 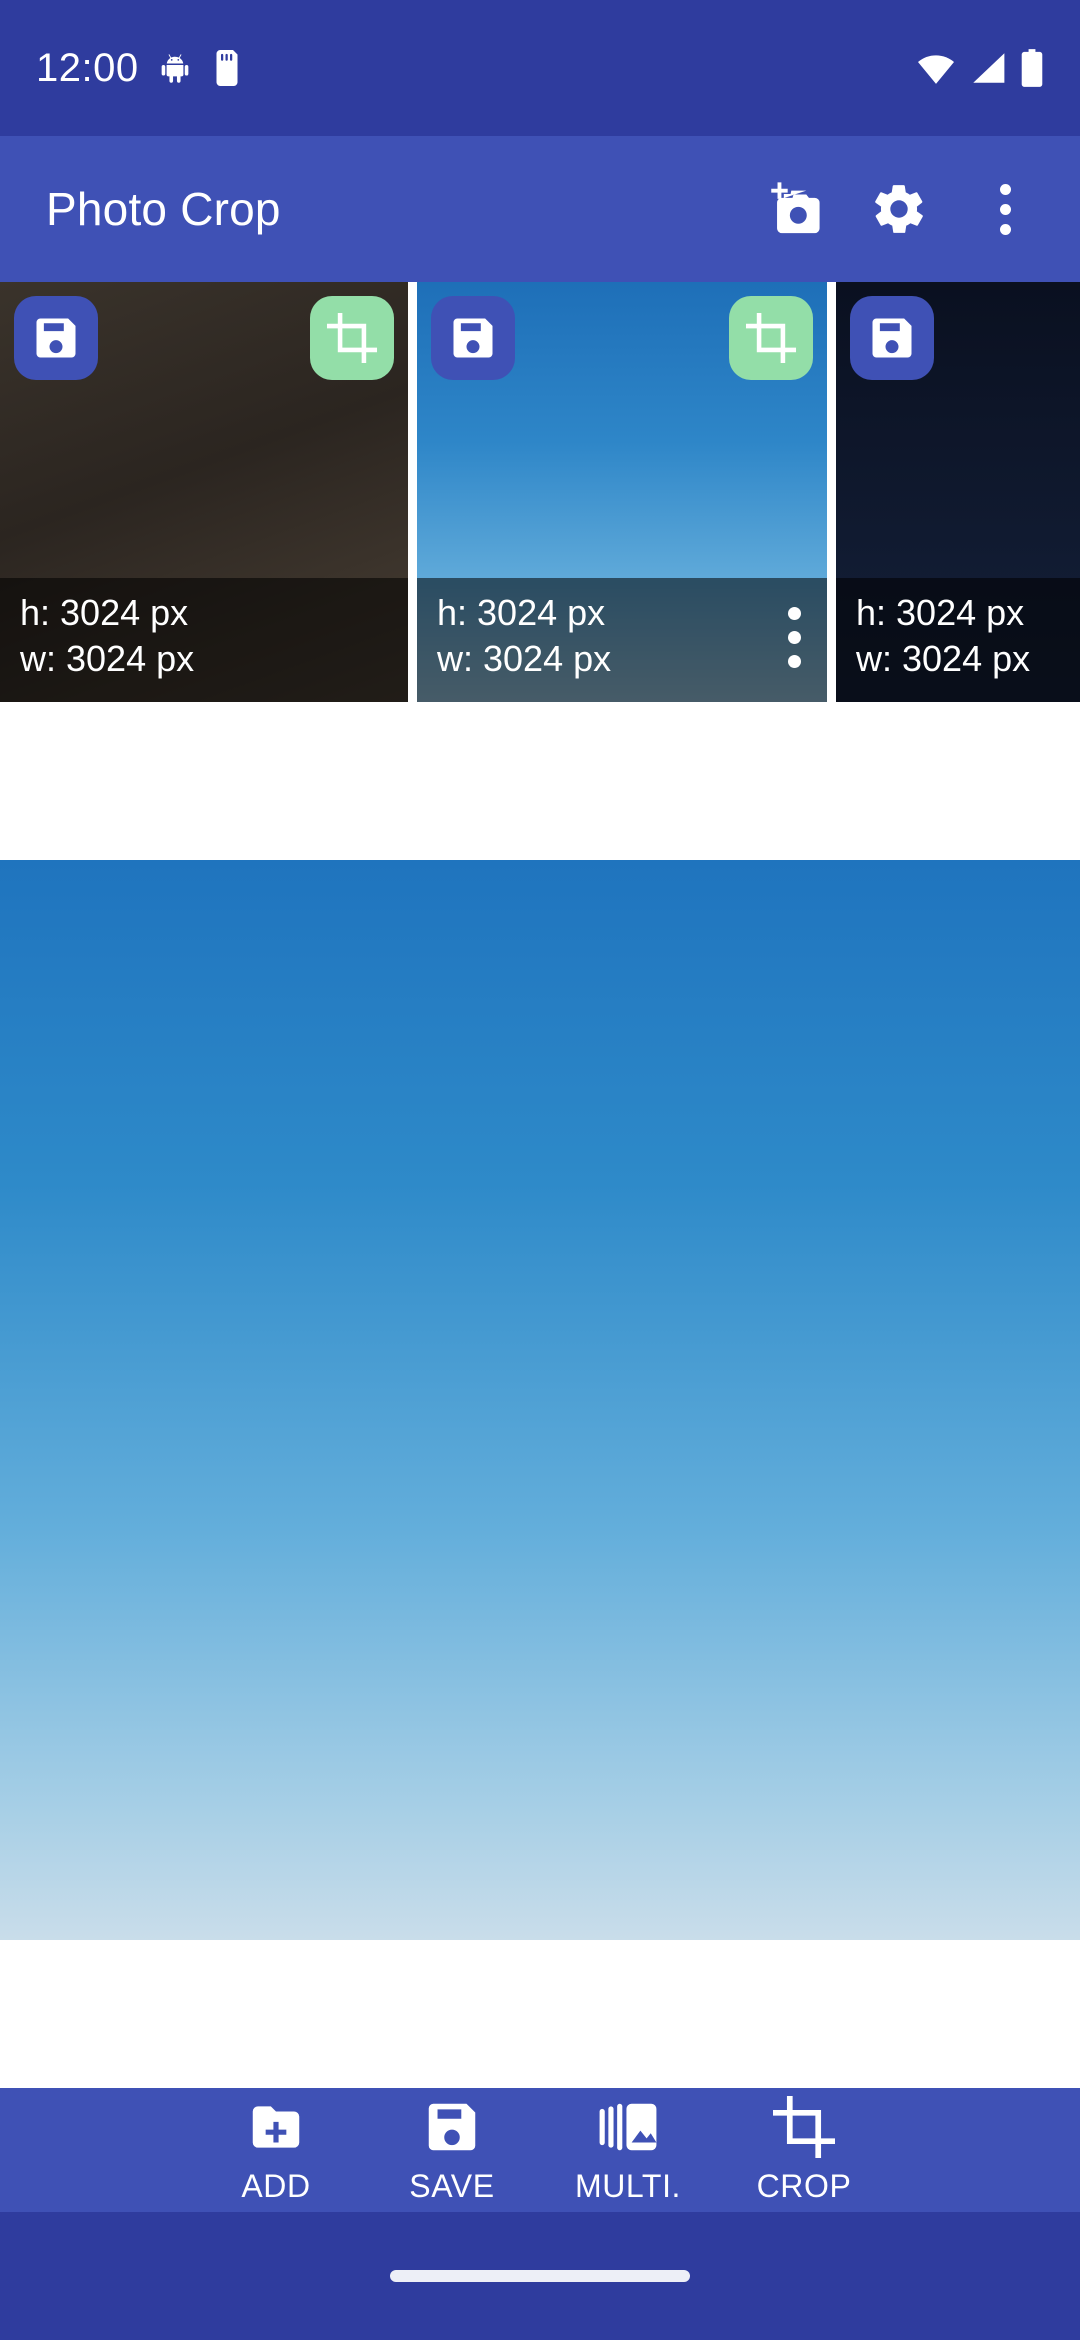 I want to click on nav-item-multi: MULTI., so click(x=628, y=2150).